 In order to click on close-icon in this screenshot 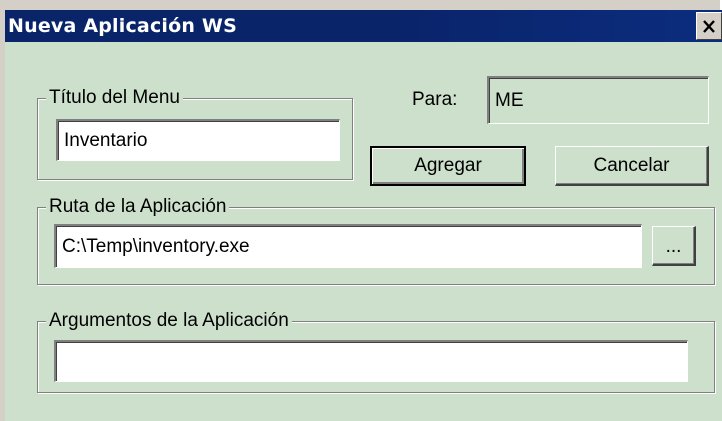, I will do `click(709, 26)`.